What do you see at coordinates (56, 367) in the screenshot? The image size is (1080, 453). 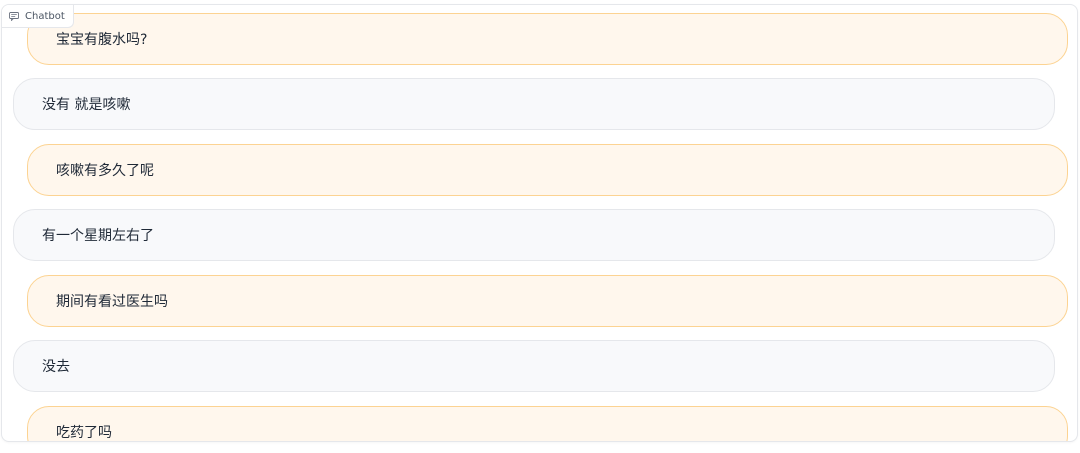 I see `message-text: 没去` at bounding box center [56, 367].